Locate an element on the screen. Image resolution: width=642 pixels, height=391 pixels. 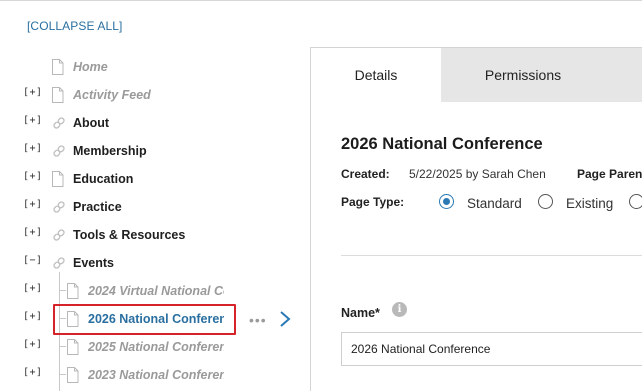
info-icon: i is located at coordinates (399, 309).